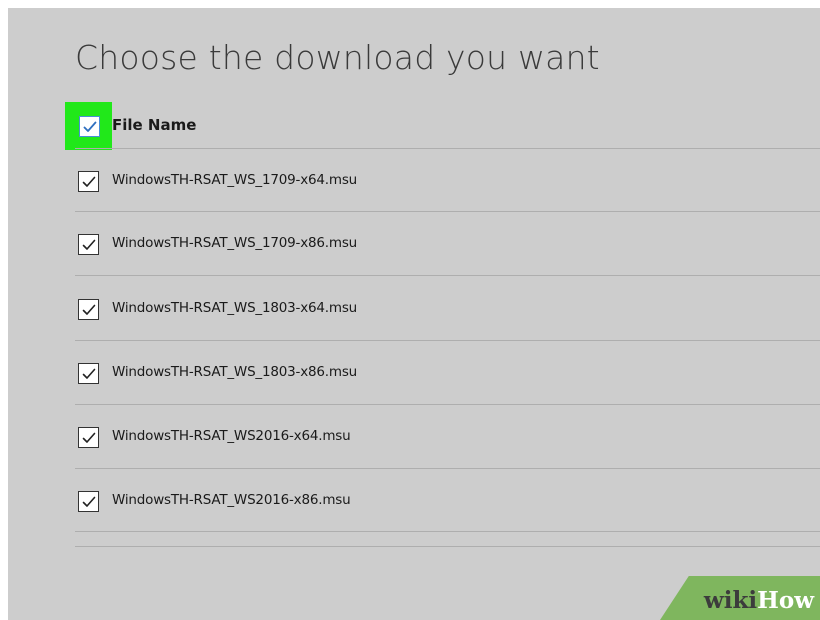 The height and width of the screenshot is (620, 820). I want to click on wikihow-logo: wikiHow, so click(759, 600).